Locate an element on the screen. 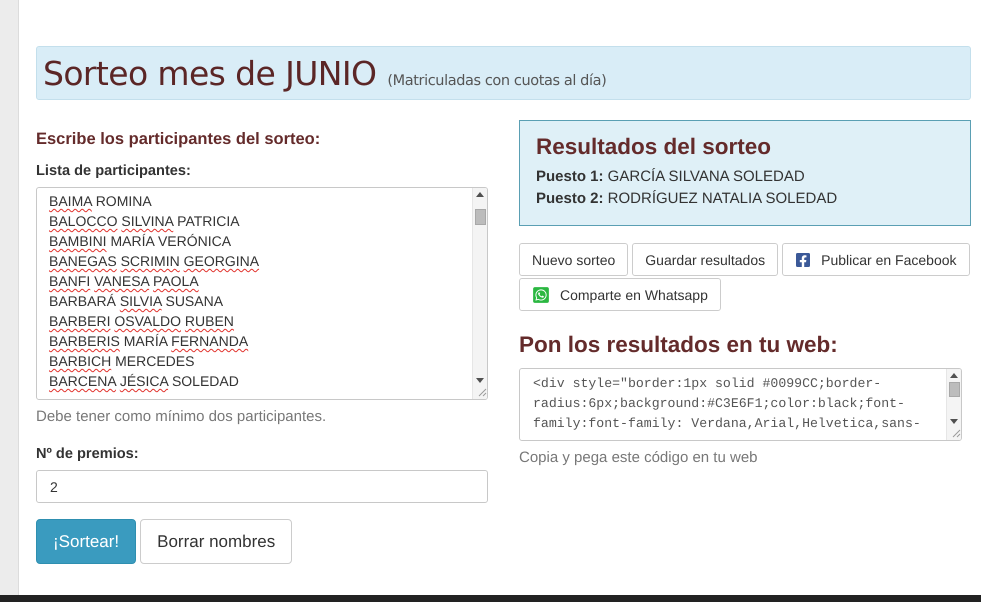  page-subtitle: (Matriculadas con cuotas al día) is located at coordinates (496, 81).